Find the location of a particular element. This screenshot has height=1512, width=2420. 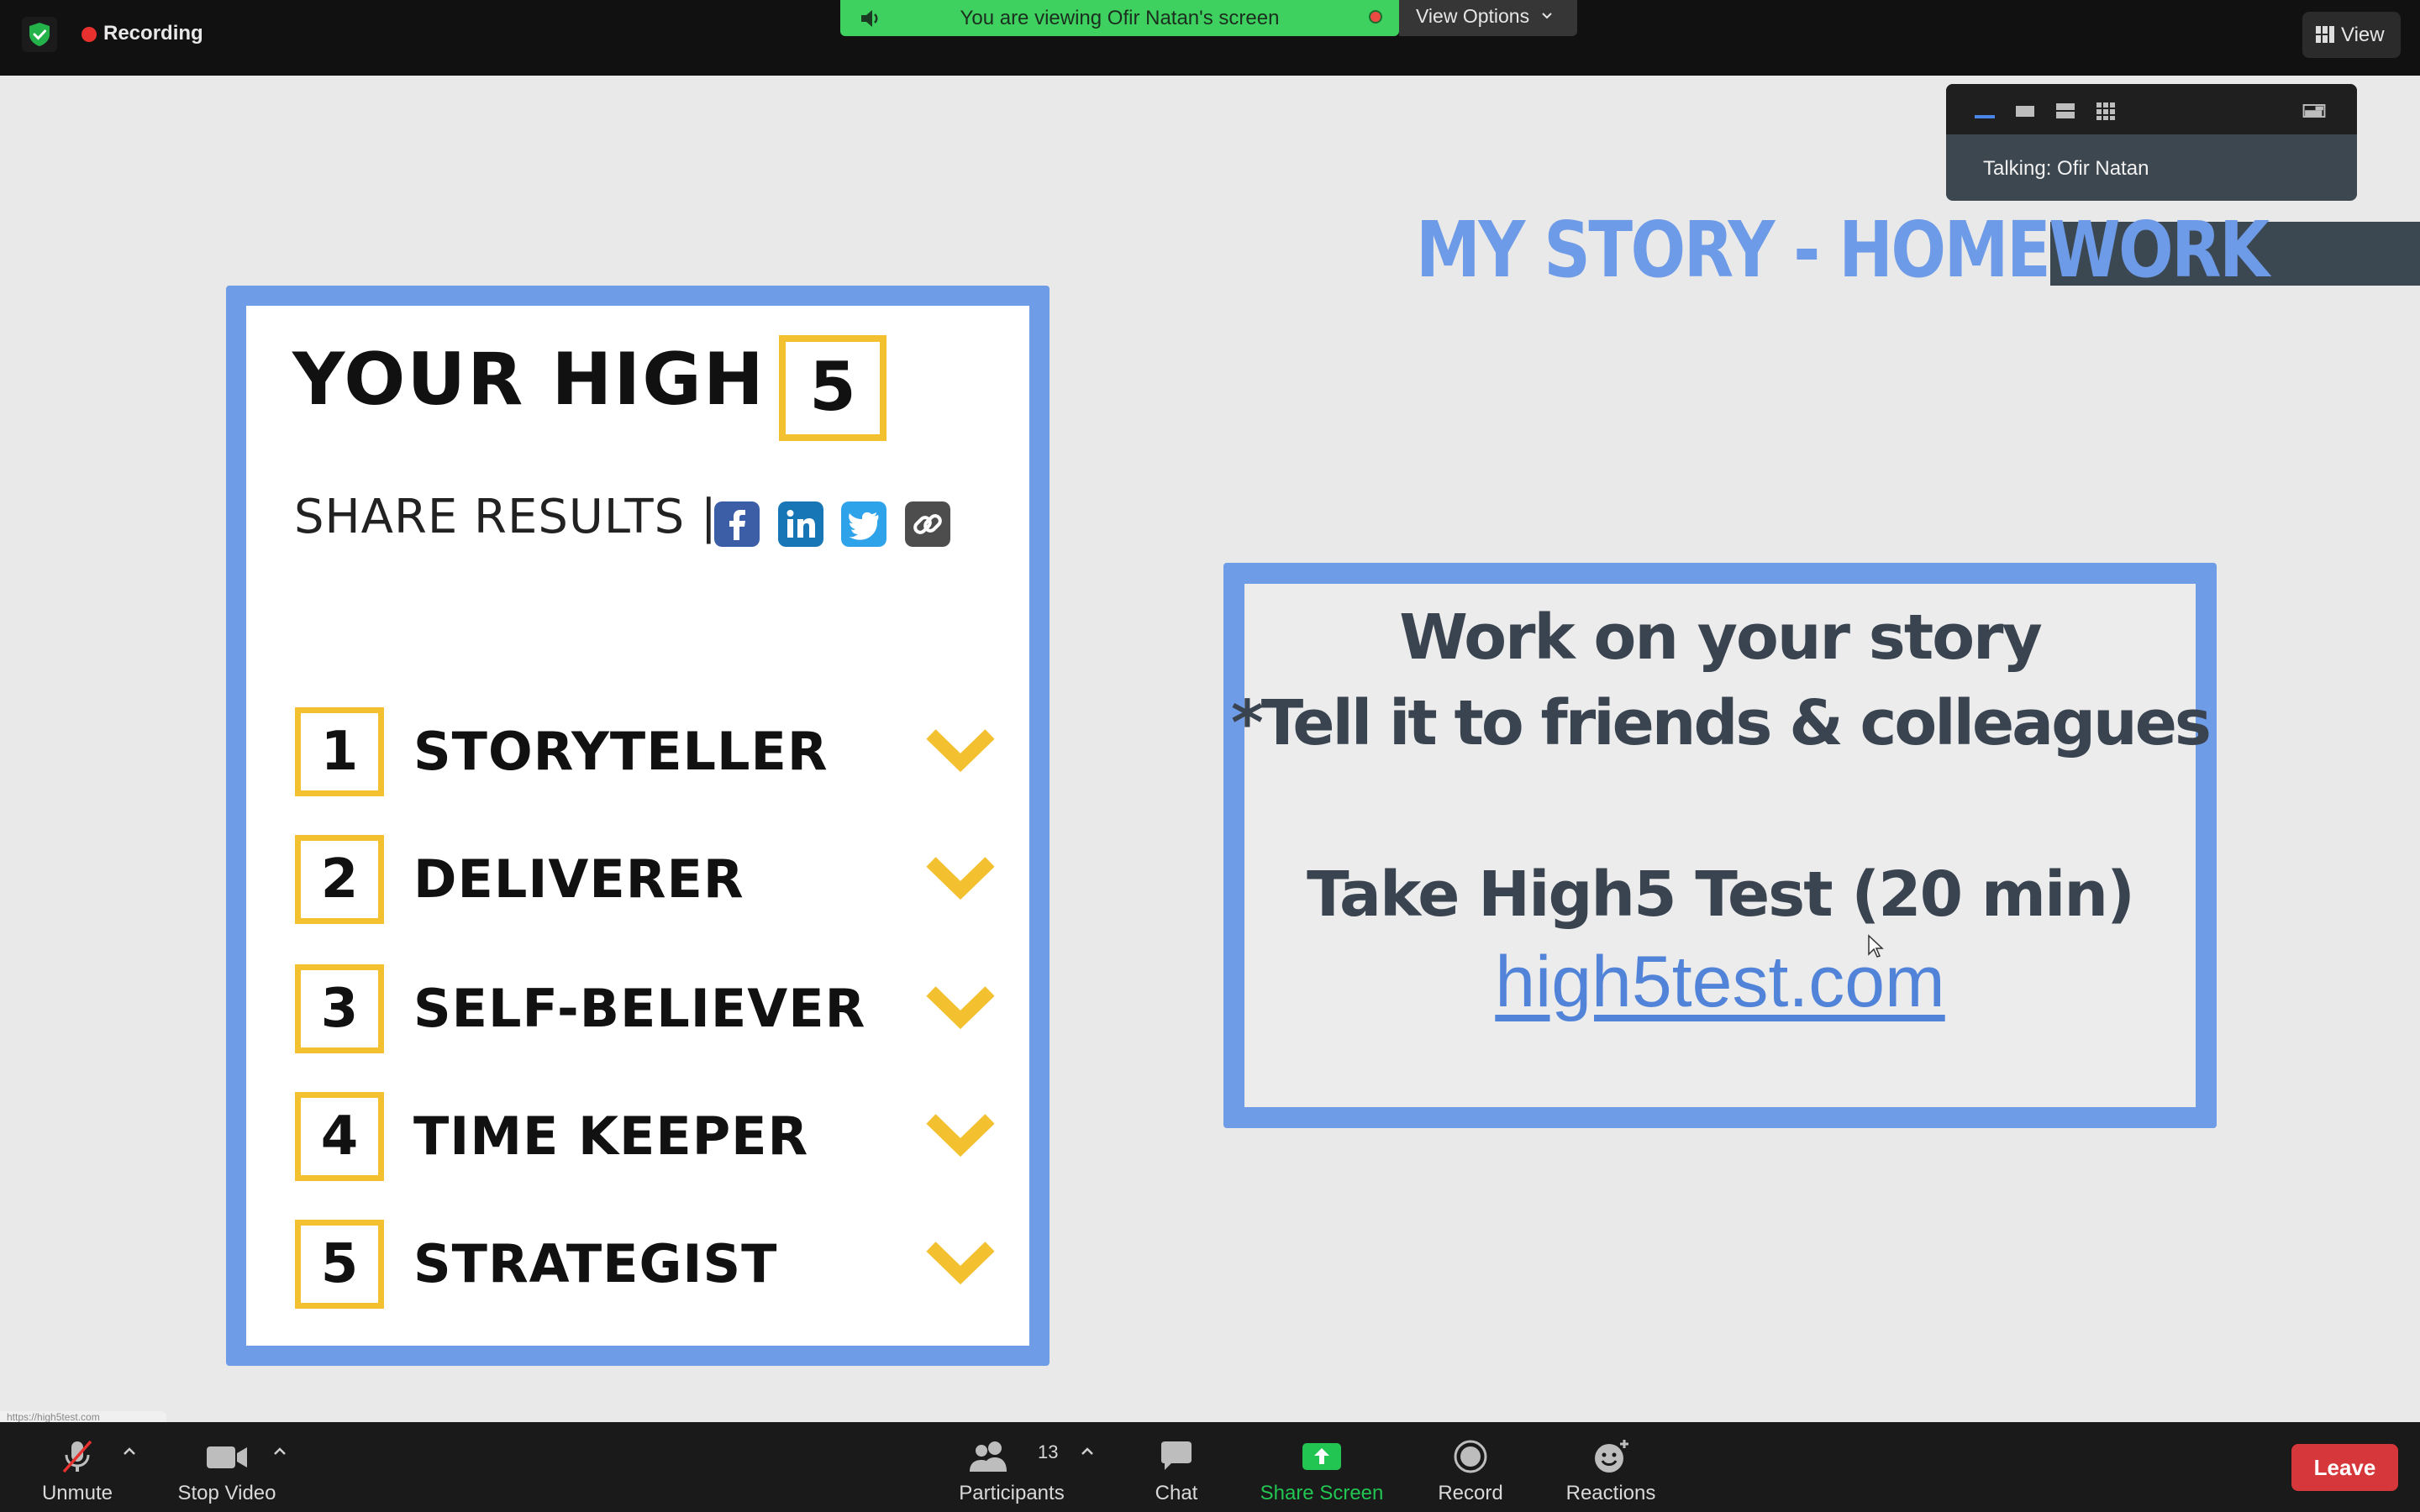

view-button: View is located at coordinates (2351, 35).